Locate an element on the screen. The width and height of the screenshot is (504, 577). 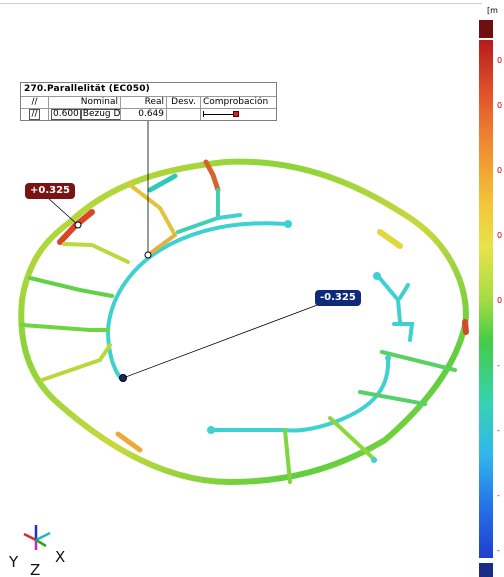
header-desv: Desv. is located at coordinates (184, 102).